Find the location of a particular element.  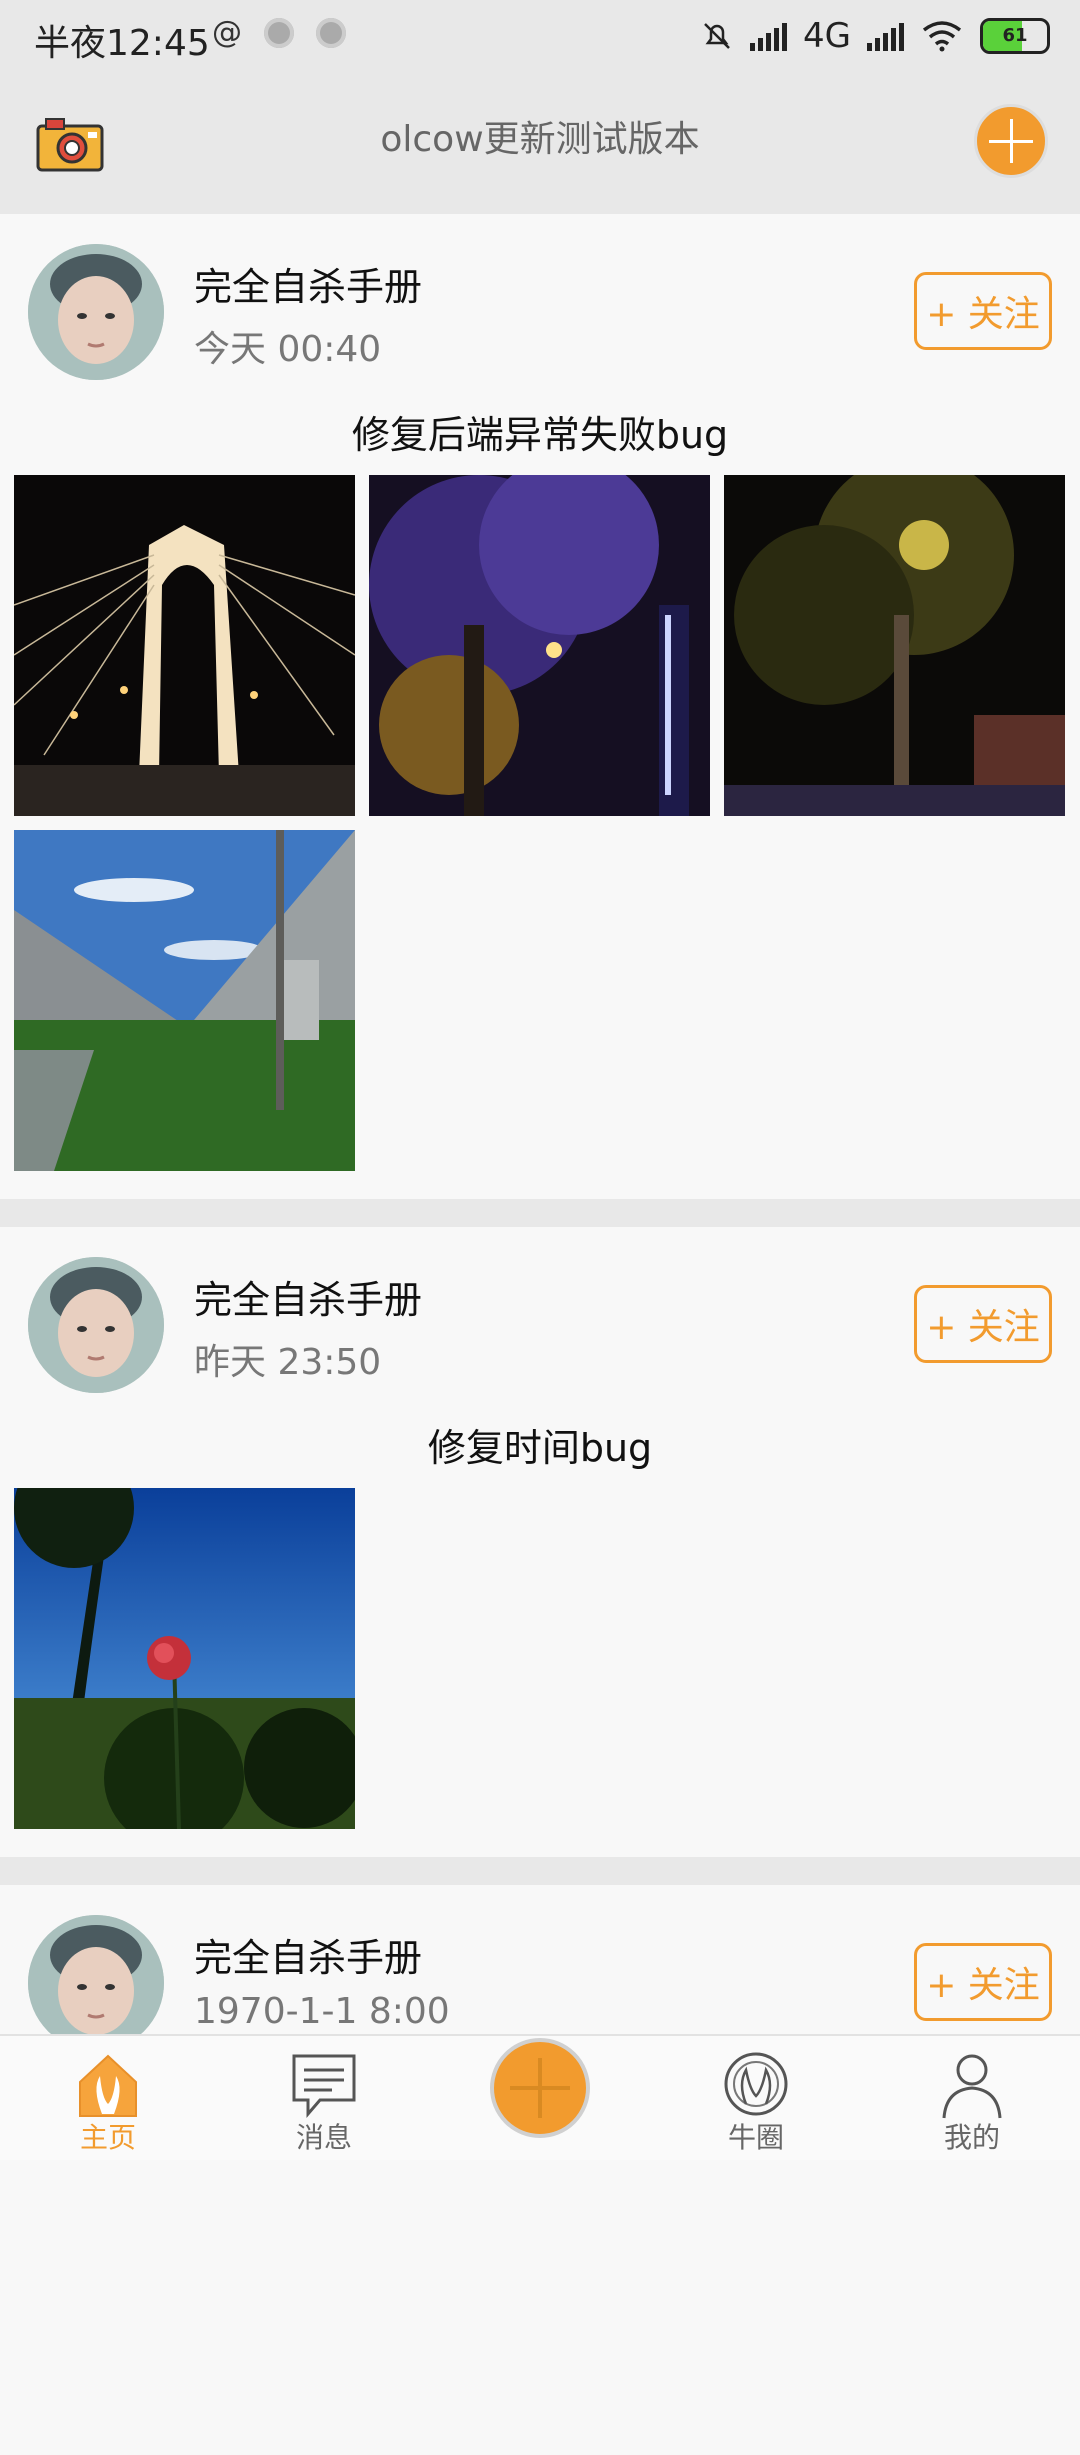

nav-label: 消息 is located at coordinates (323, 2137).